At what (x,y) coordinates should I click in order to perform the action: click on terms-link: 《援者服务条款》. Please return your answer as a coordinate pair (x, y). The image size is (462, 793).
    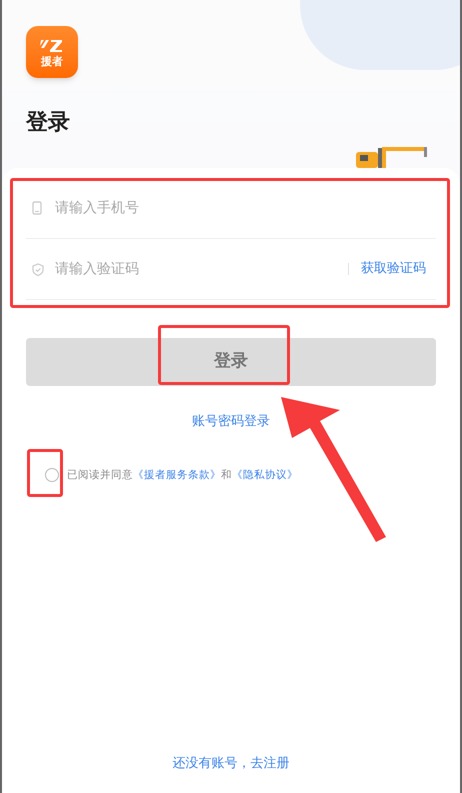
    Looking at the image, I should click on (177, 474).